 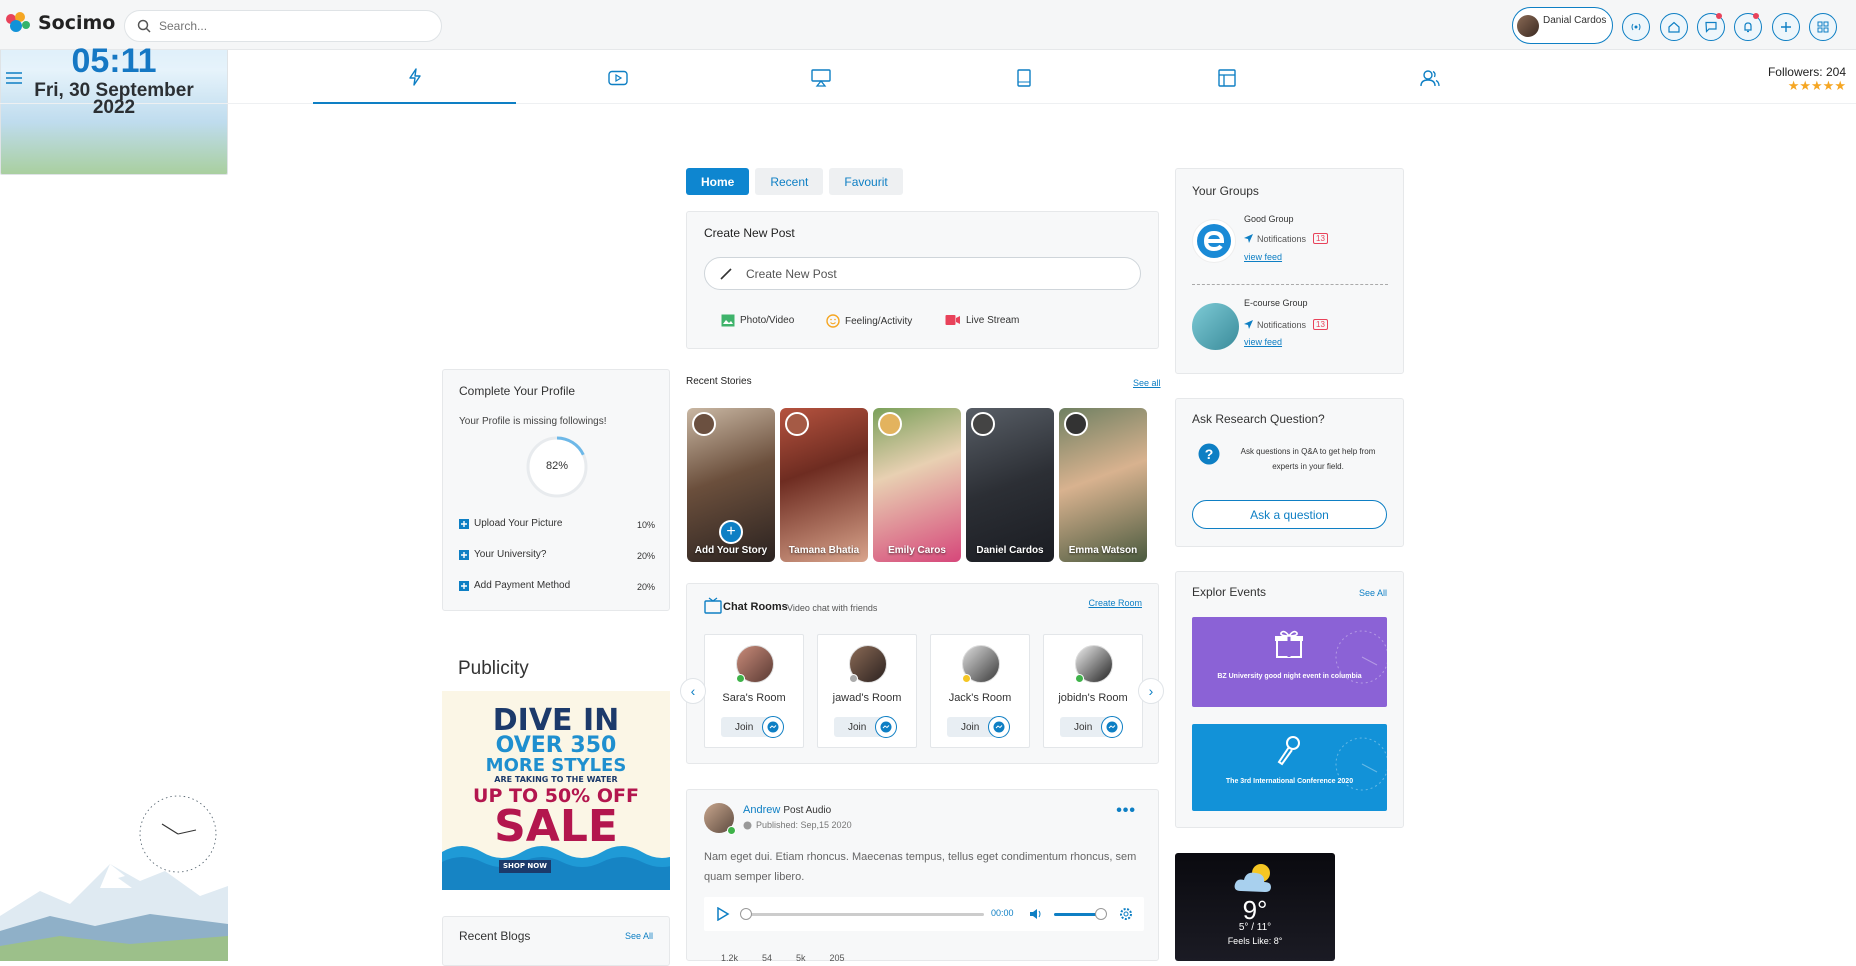 What do you see at coordinates (1076, 914) in the screenshot?
I see `volume-bar` at bounding box center [1076, 914].